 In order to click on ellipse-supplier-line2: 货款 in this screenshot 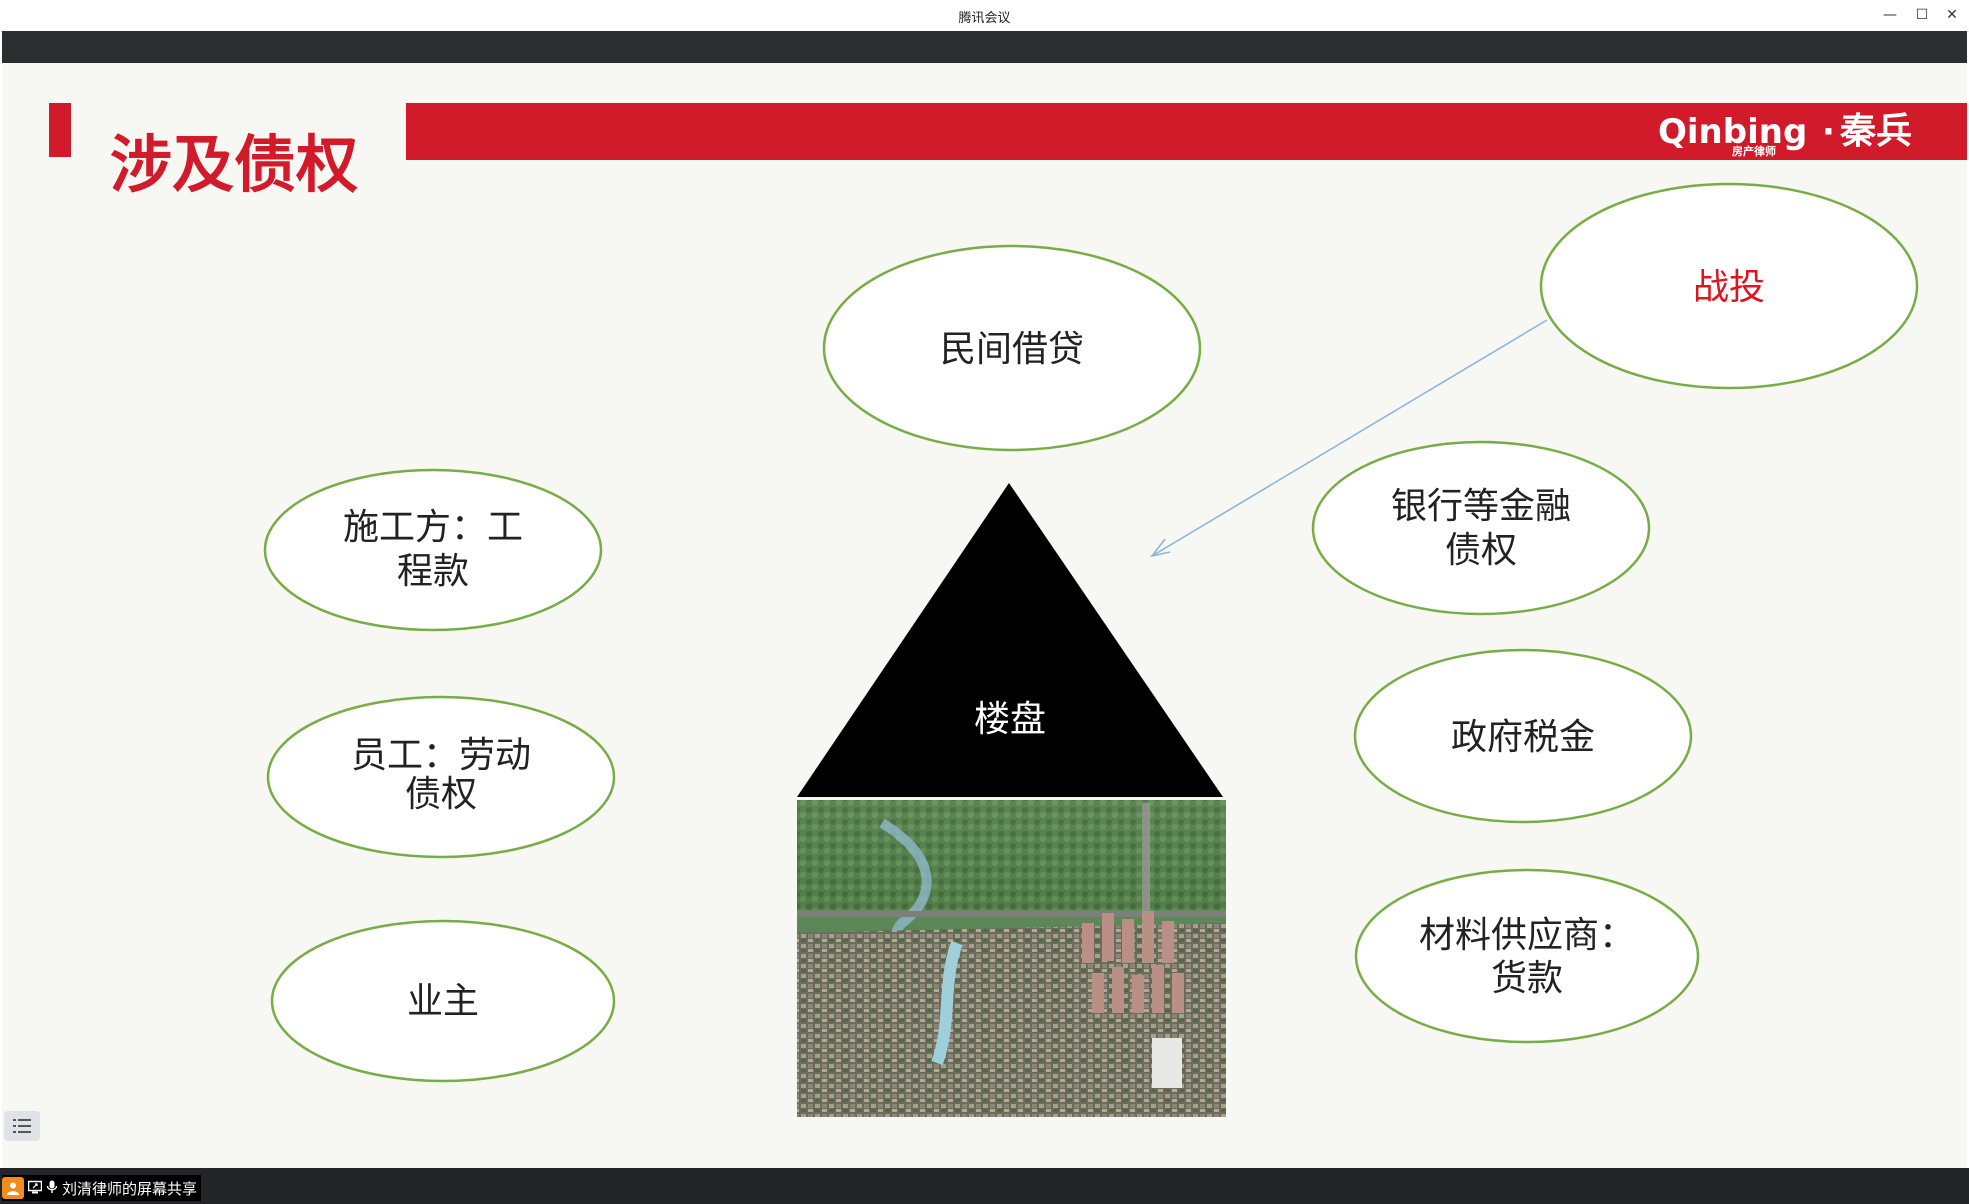, I will do `click(1527, 978)`.